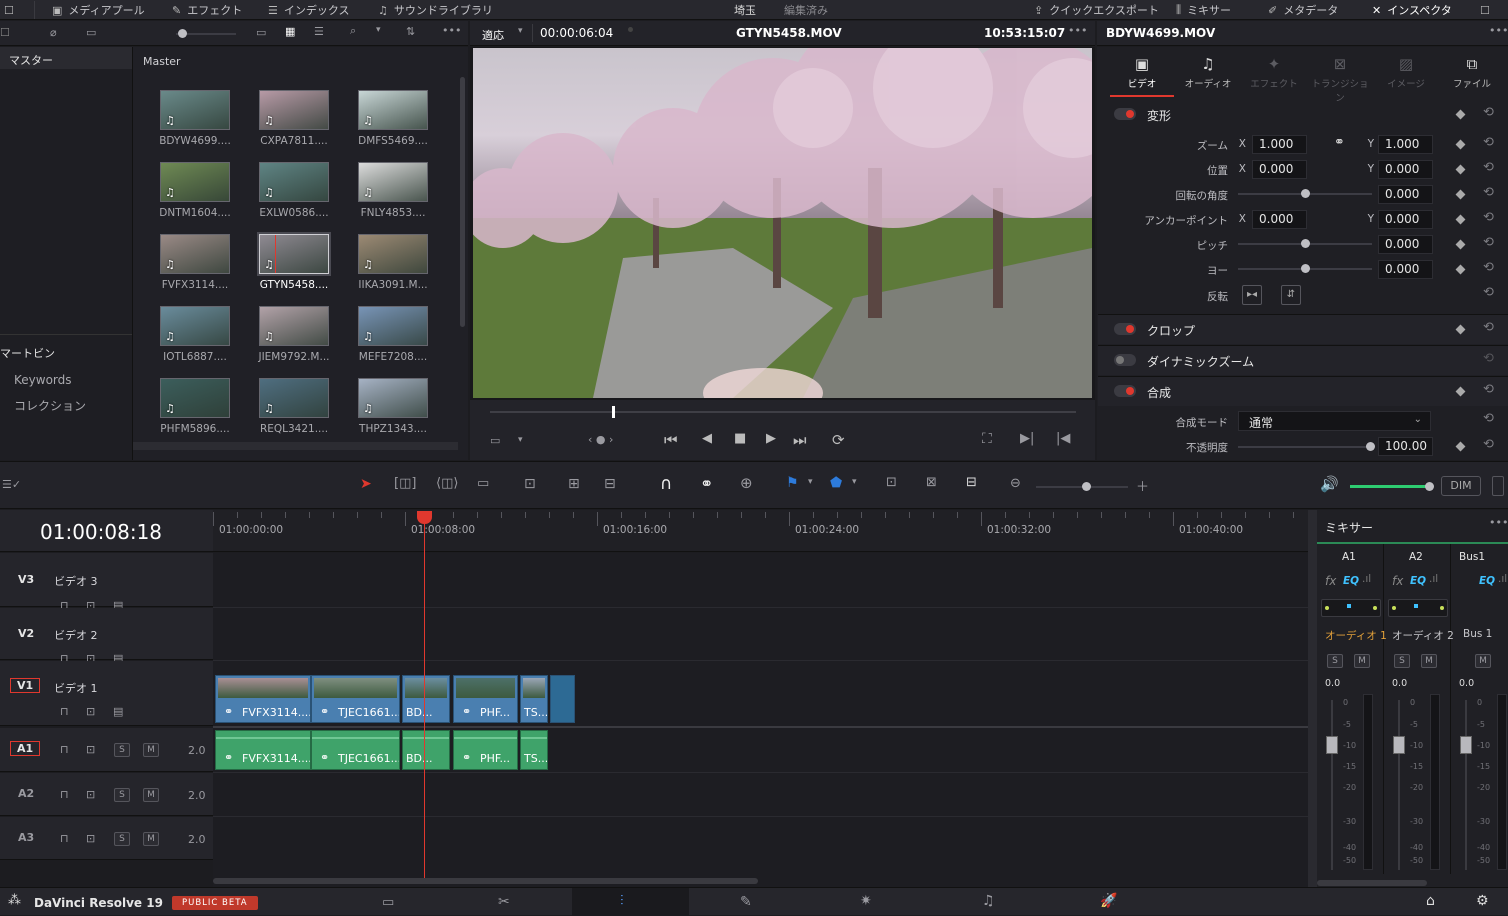 The image size is (1508, 916). Describe the element at coordinates (26, 837) in the screenshot. I see `track-id-a3: A3` at that location.